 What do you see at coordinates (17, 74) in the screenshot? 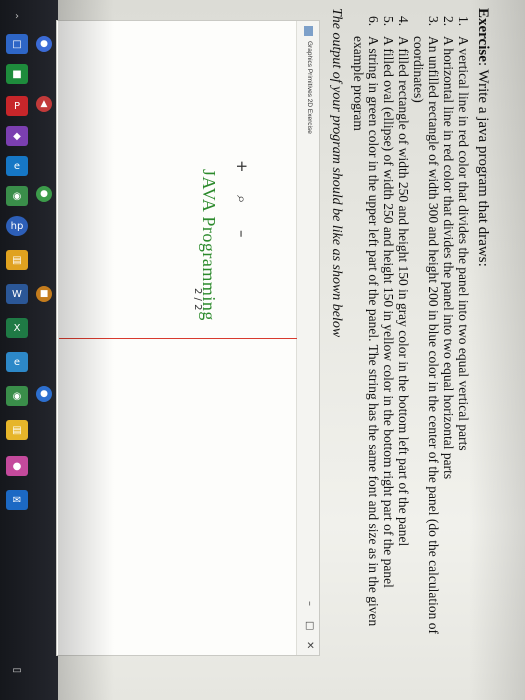
I see `store-icon: ■` at bounding box center [17, 74].